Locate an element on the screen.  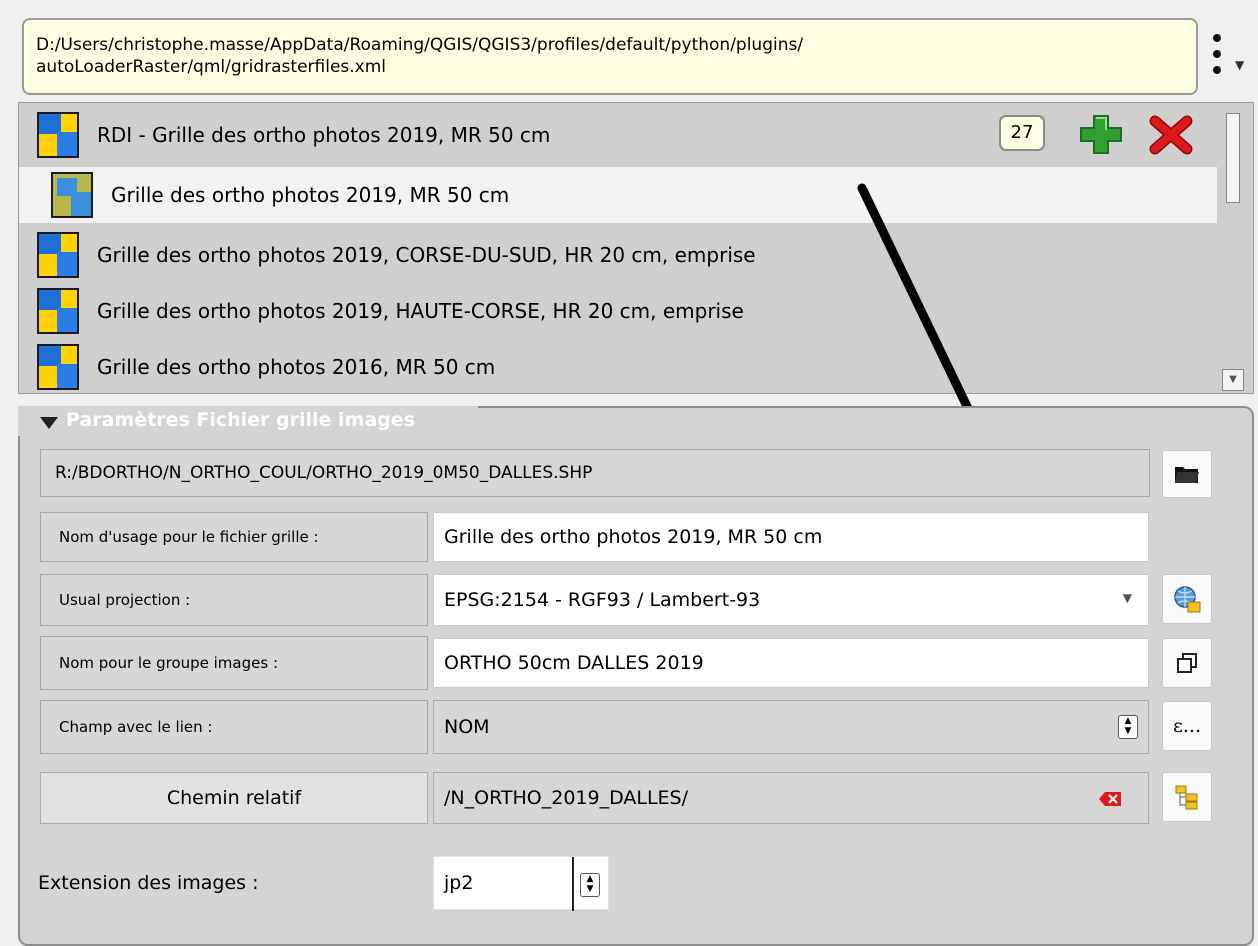
extension-value: jp2 is located at coordinates (459, 883).